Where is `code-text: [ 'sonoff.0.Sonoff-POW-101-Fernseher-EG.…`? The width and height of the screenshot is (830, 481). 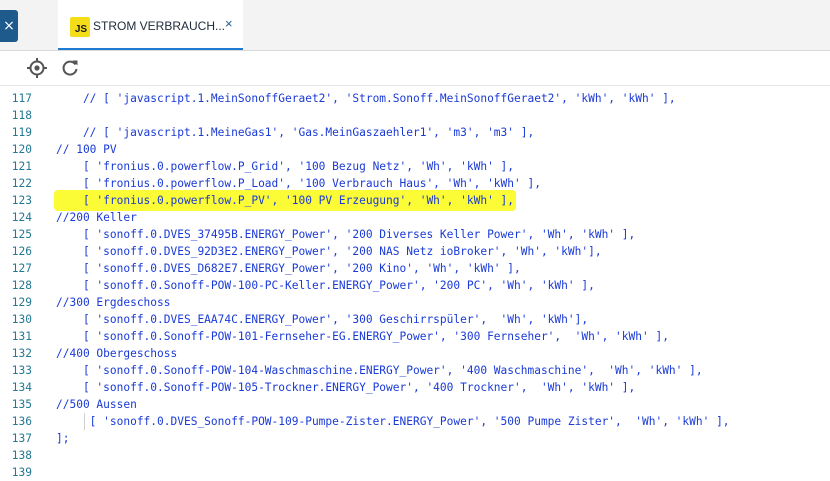 code-text: [ 'sonoff.0.Sonoff-POW-101-Fernseher-EG.… is located at coordinates (362, 336).